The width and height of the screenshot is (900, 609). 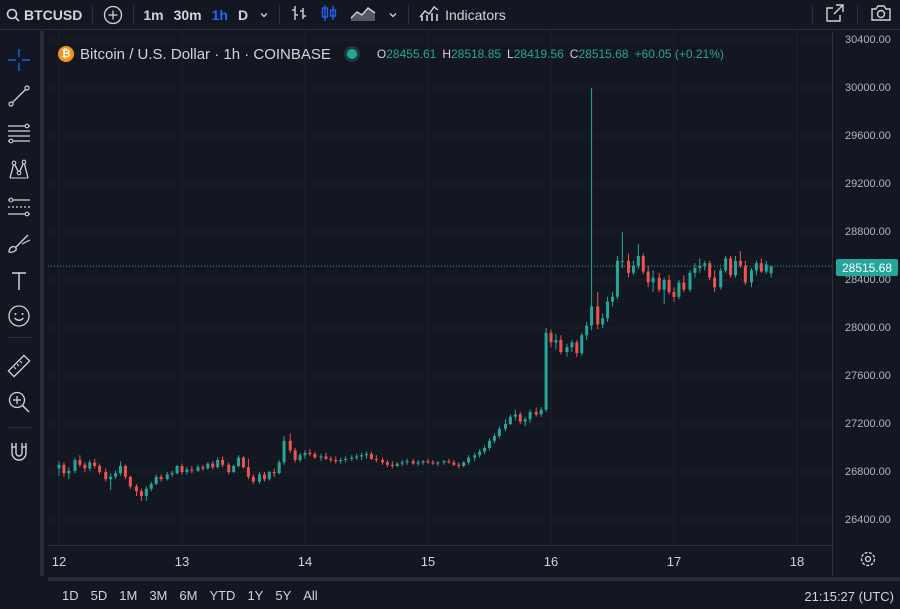 What do you see at coordinates (53, 14) in the screenshot?
I see `symbol-label: BTCUSD` at bounding box center [53, 14].